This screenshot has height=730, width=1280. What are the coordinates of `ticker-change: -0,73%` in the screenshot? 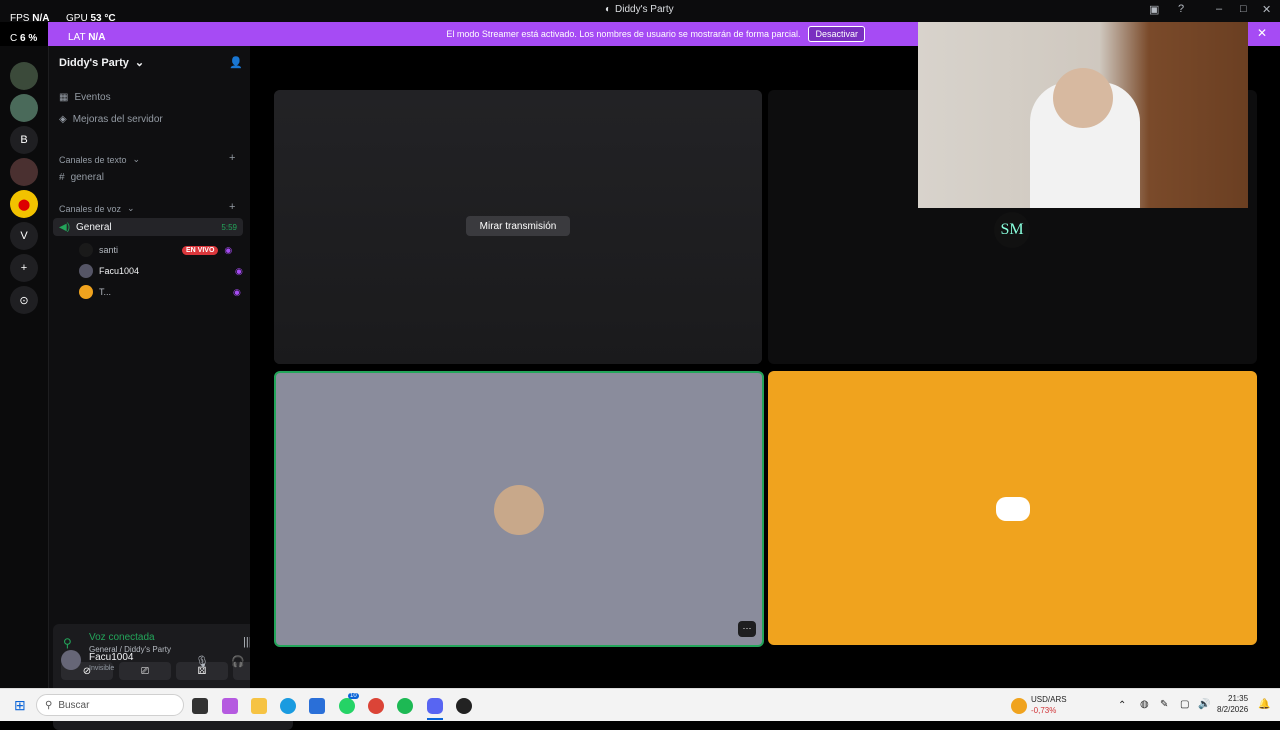 It's located at (1044, 710).